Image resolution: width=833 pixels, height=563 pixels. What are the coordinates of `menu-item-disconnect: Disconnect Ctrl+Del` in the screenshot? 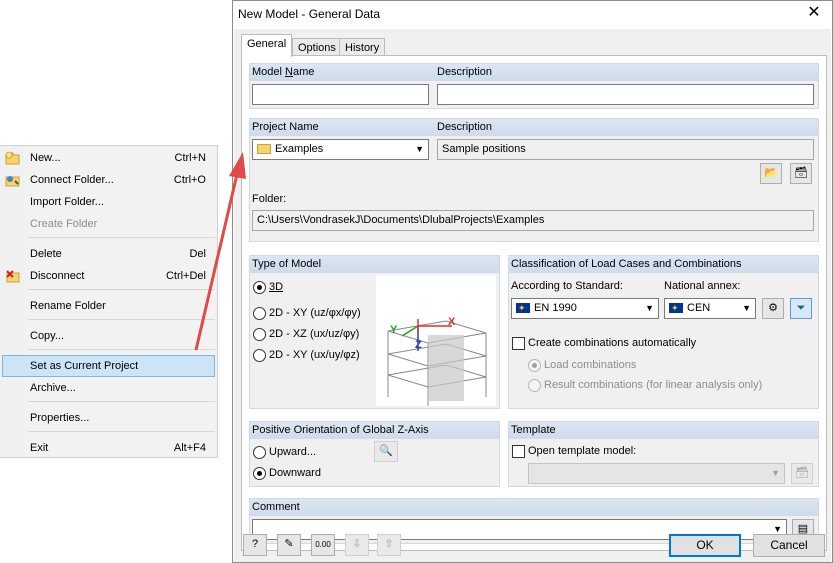 It's located at (108, 276).